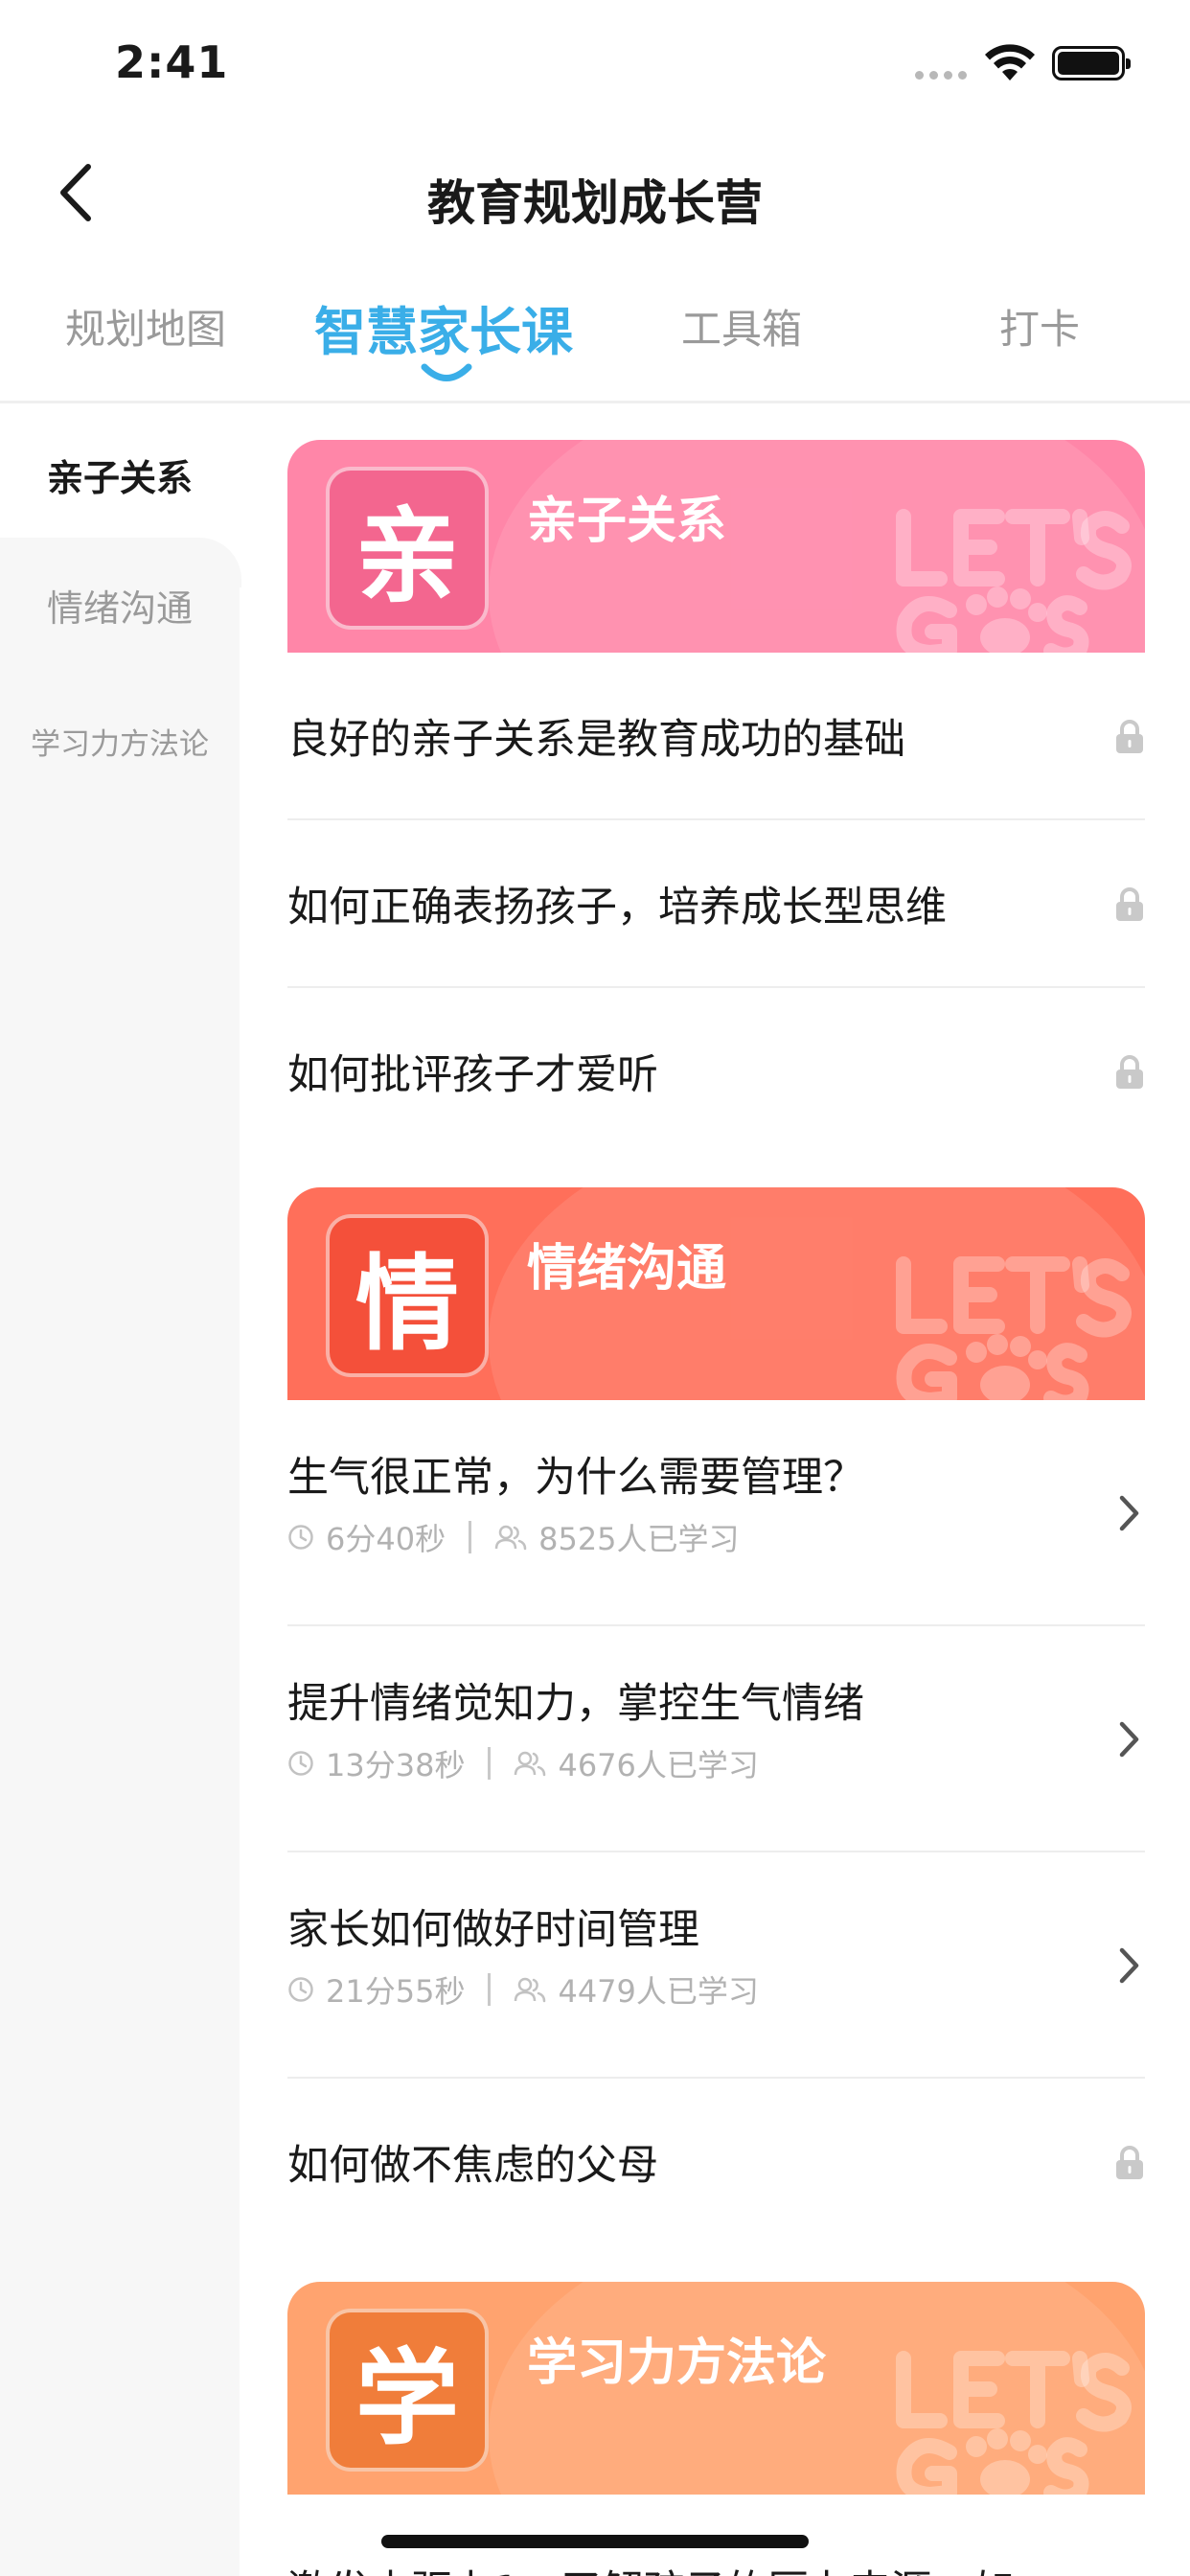 The width and height of the screenshot is (1190, 2576). What do you see at coordinates (146, 327) in the screenshot?
I see `tab-planning-map: 规划地图` at bounding box center [146, 327].